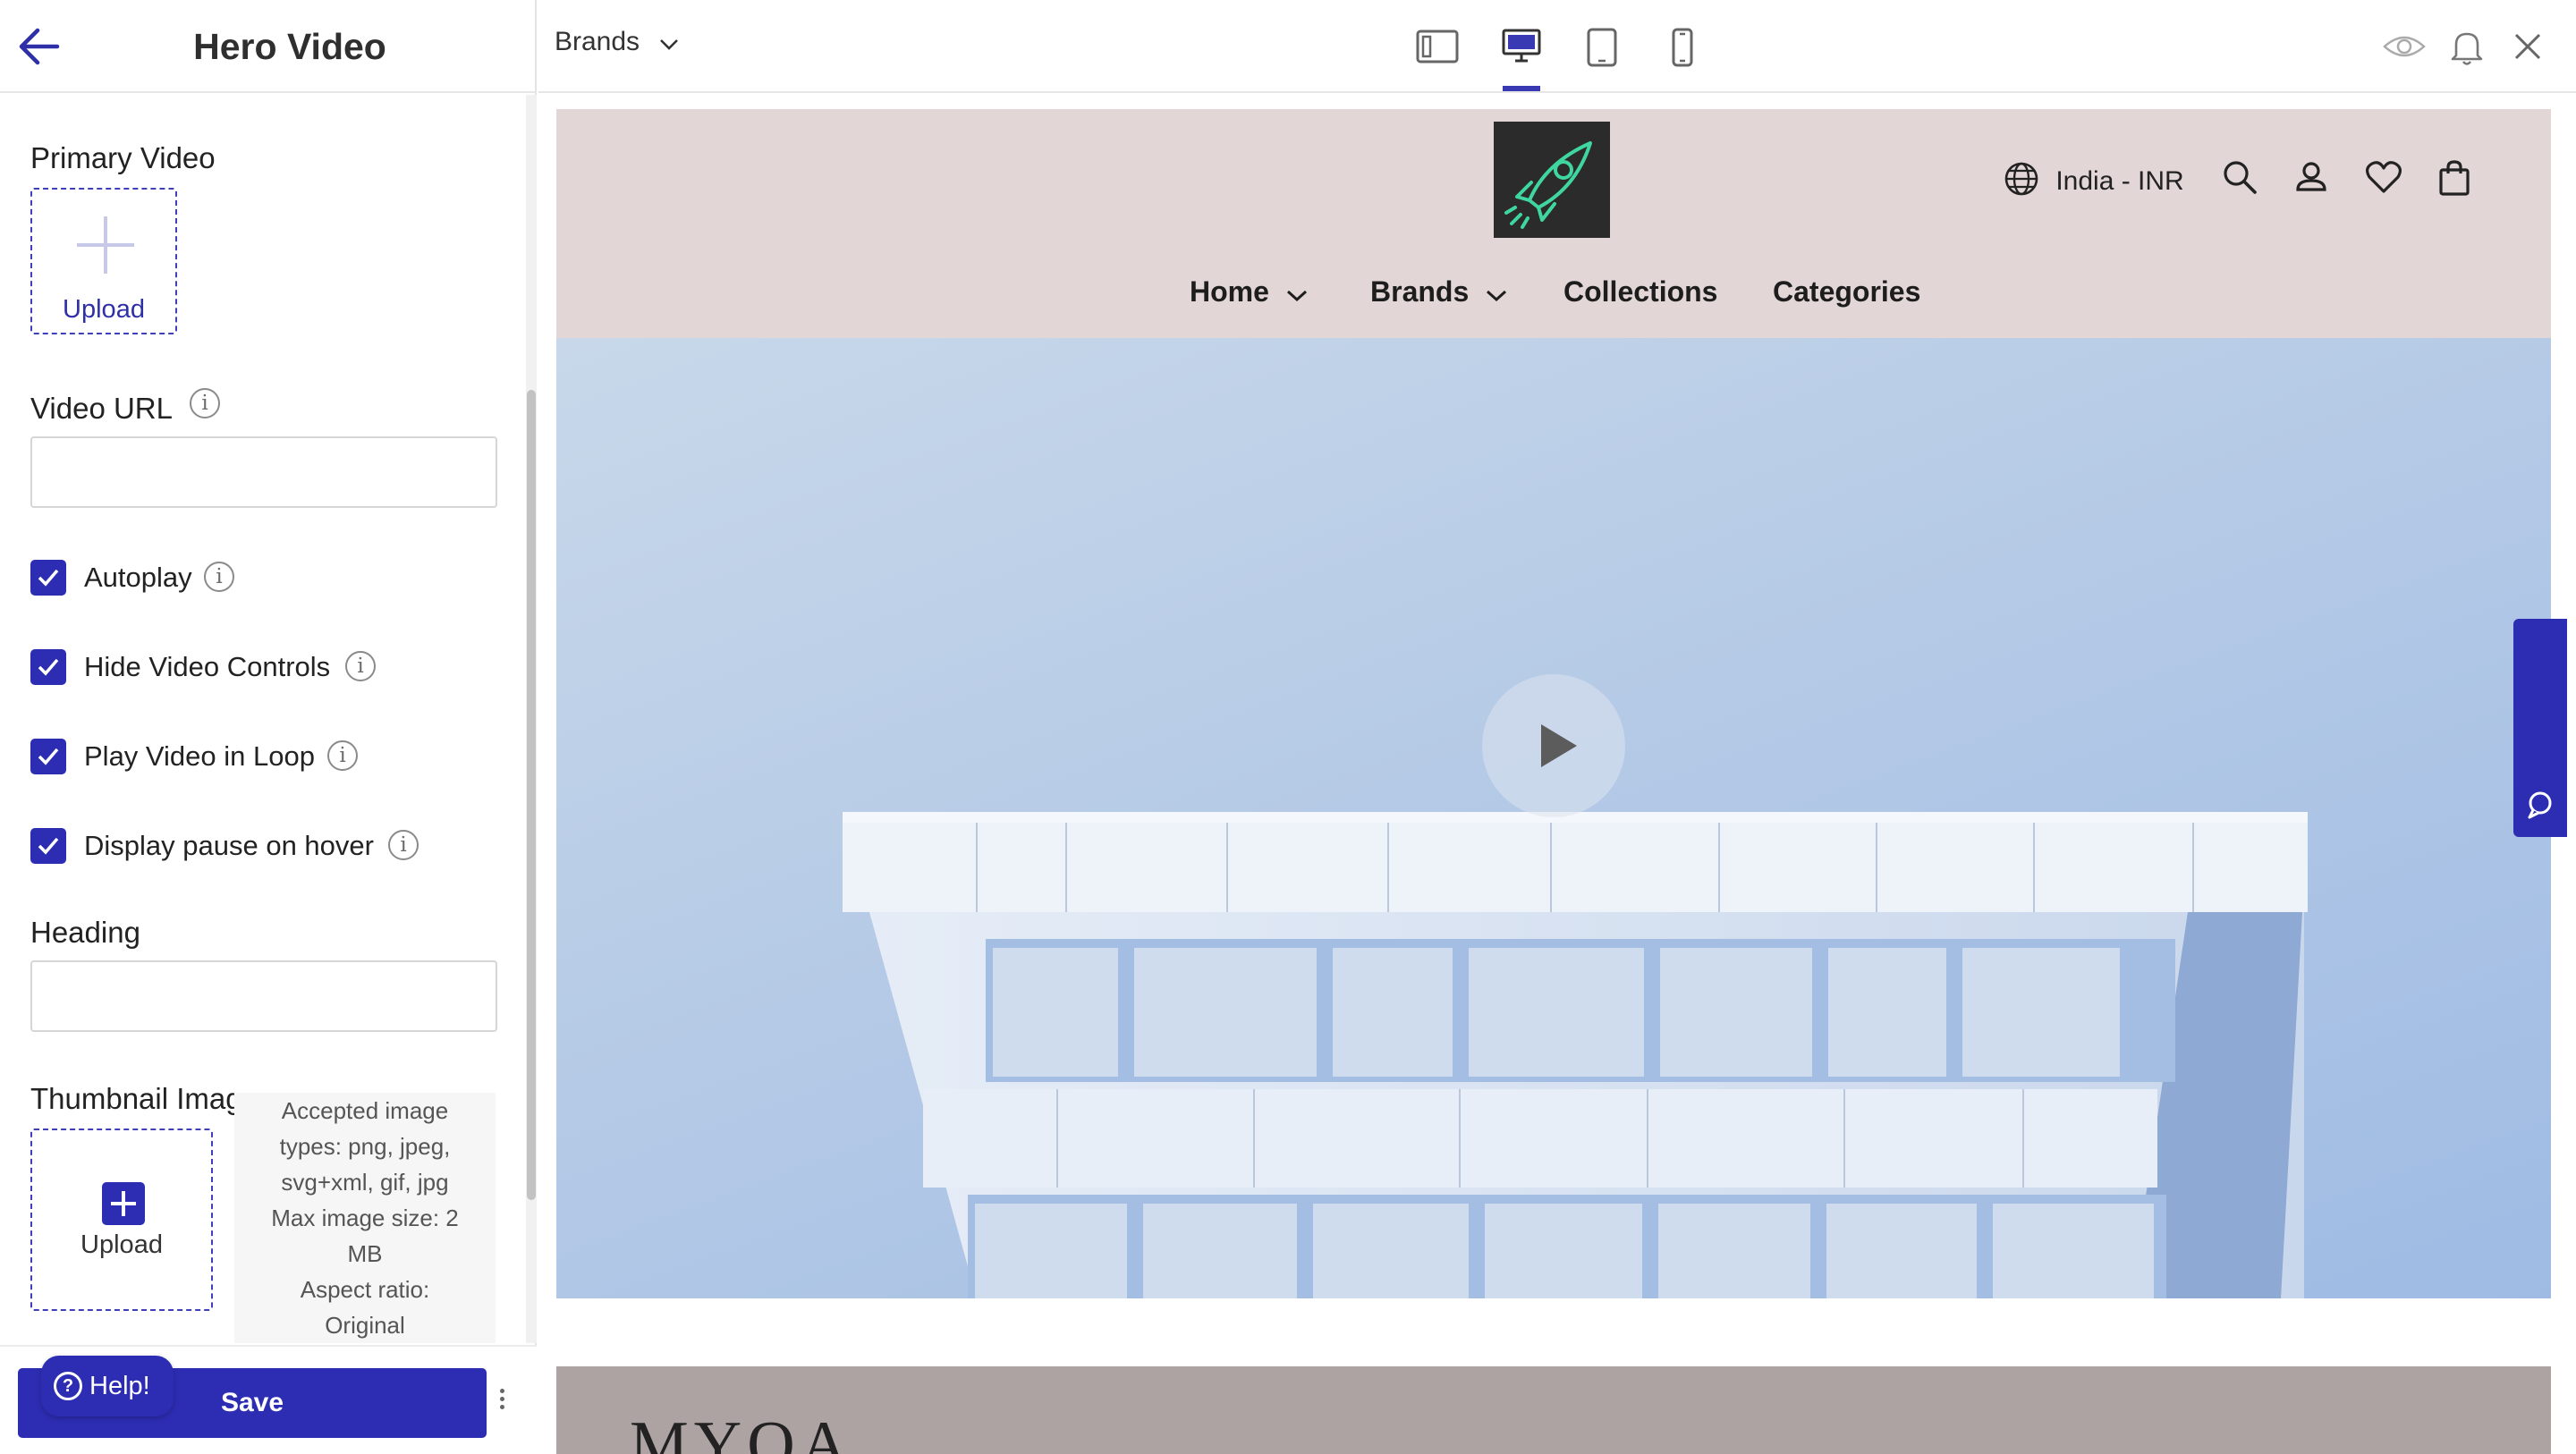  I want to click on mobile-icon, so click(1683, 47).